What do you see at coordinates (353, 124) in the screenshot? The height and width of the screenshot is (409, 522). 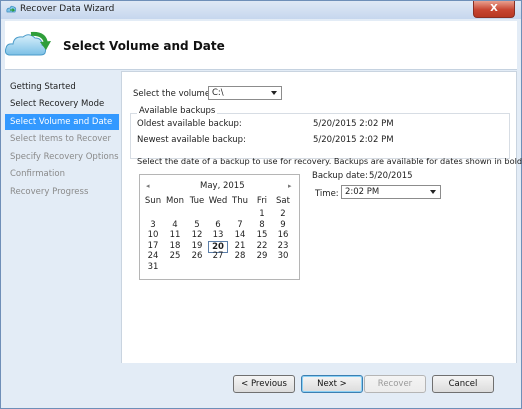 I see `oldest-backup-value: 5/20/2015 2:02 PM` at bounding box center [353, 124].